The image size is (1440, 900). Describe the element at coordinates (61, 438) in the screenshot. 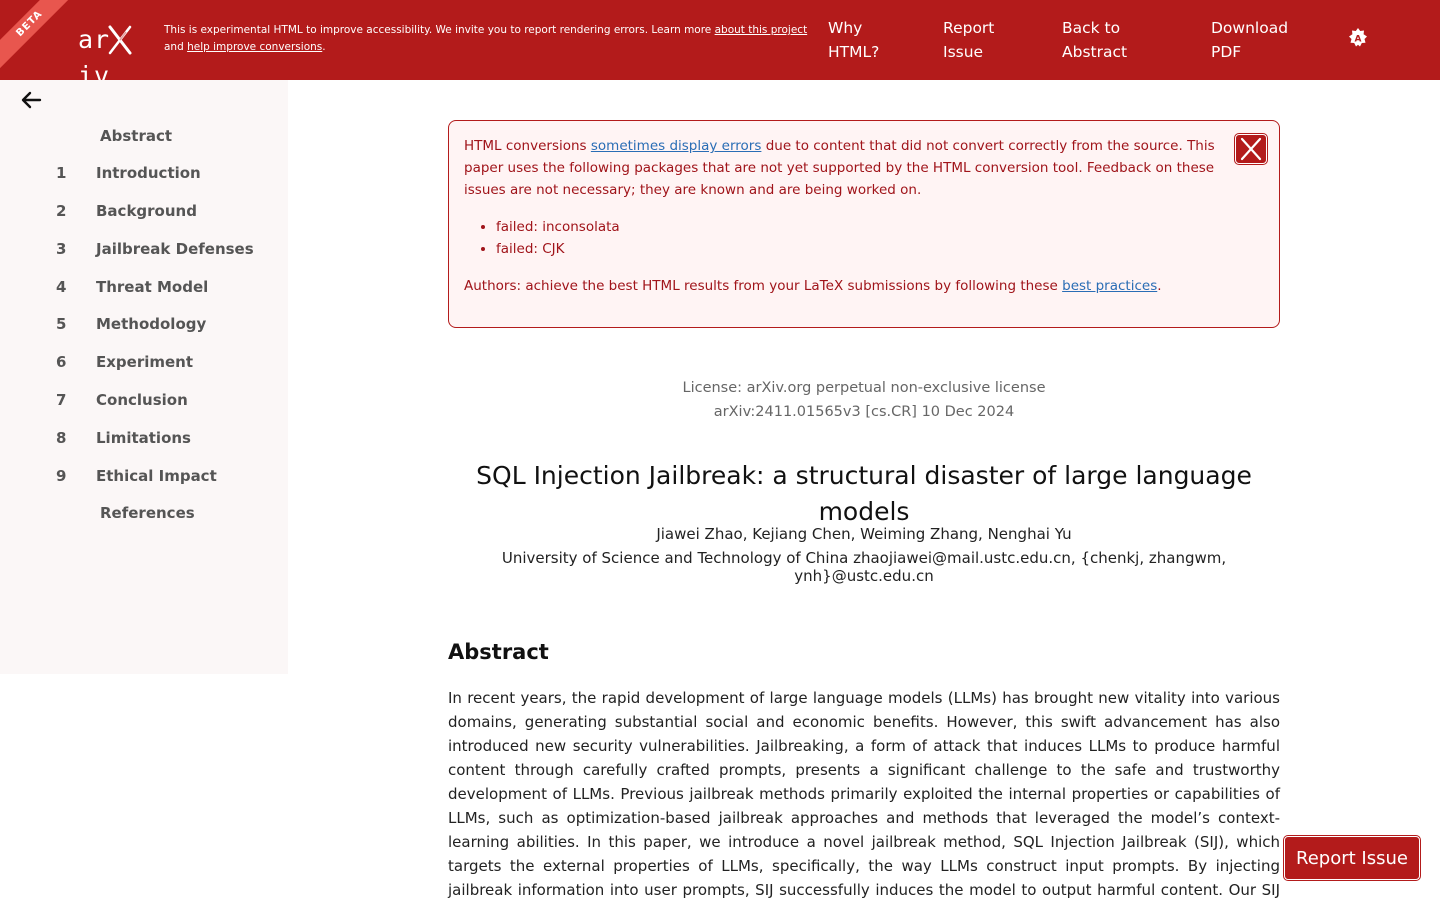

I see `toc-number: 8` at that location.